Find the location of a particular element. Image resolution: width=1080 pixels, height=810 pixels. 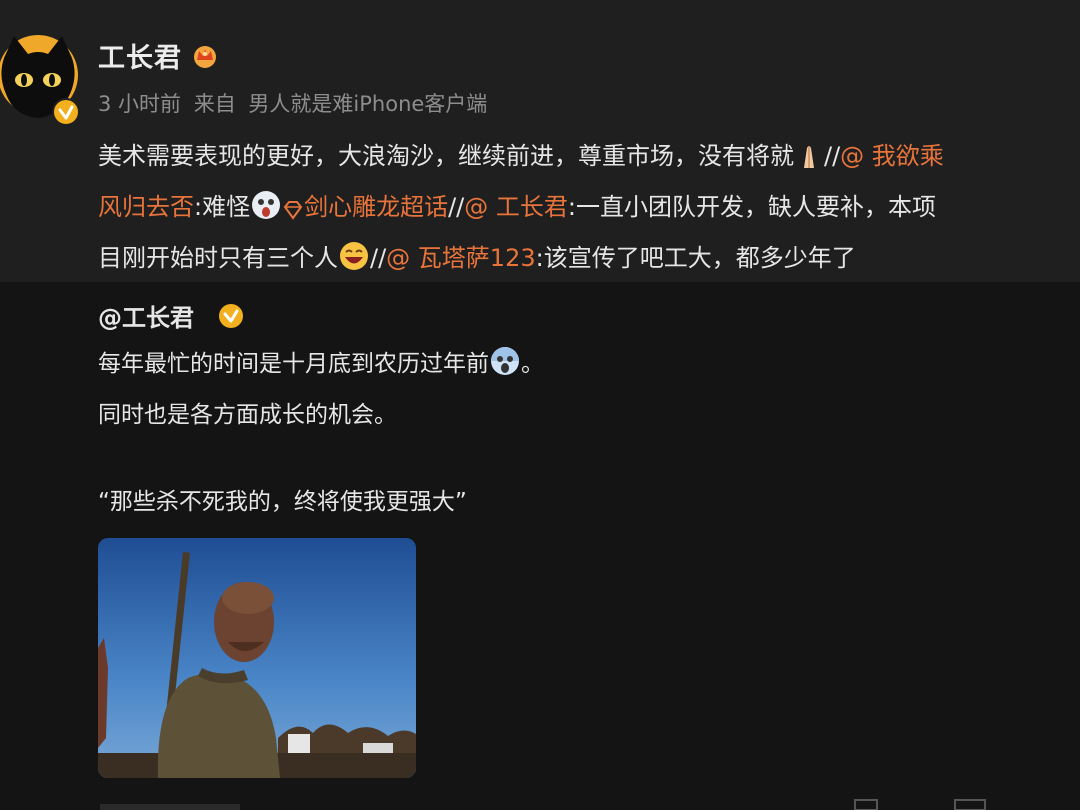

praying-hands-emoji is located at coordinates (809, 162).